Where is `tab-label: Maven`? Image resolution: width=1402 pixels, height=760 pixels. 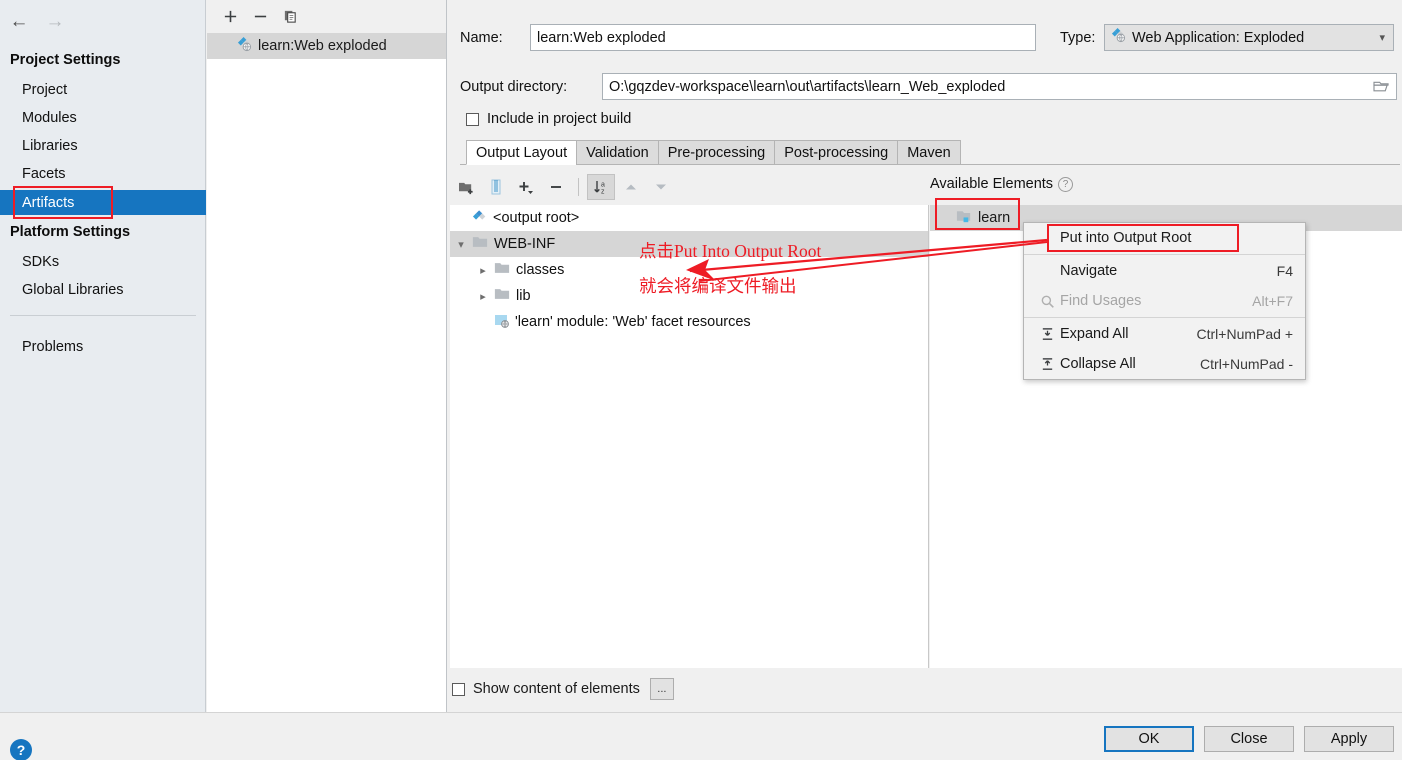
tab-label: Maven is located at coordinates (929, 152).